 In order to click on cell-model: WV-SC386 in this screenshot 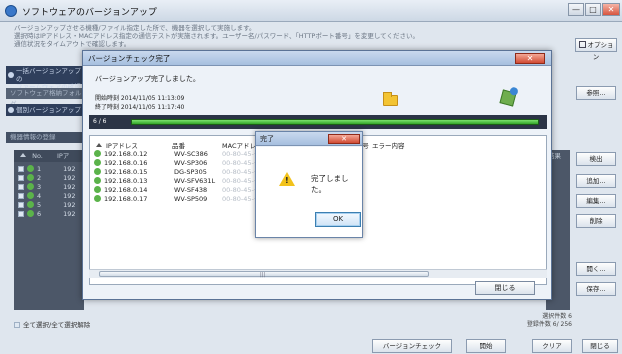, I will do `click(191, 154)`.